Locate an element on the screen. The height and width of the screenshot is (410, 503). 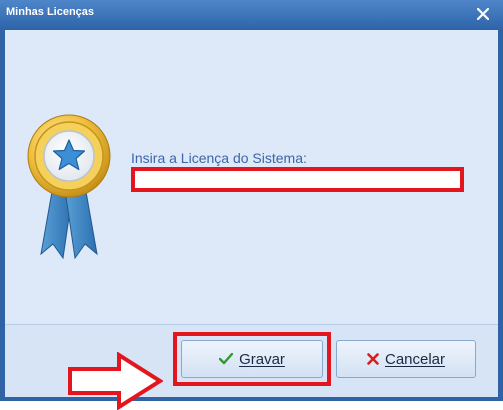
license-label: Insira a Licença do Sistema: is located at coordinates (219, 158).